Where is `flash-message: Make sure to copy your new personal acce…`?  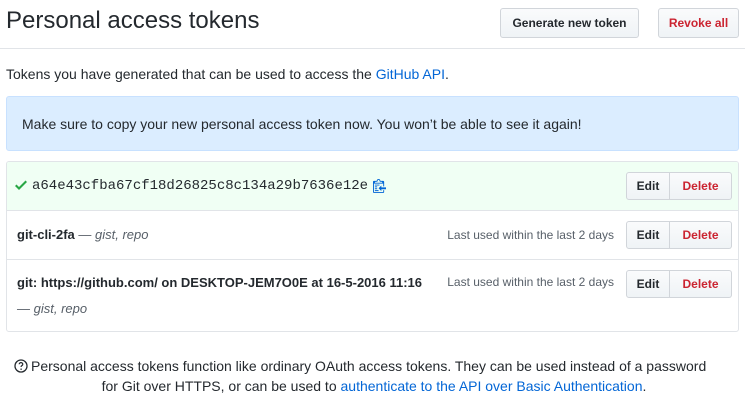 flash-message: Make sure to copy your new personal acce… is located at coordinates (302, 123).